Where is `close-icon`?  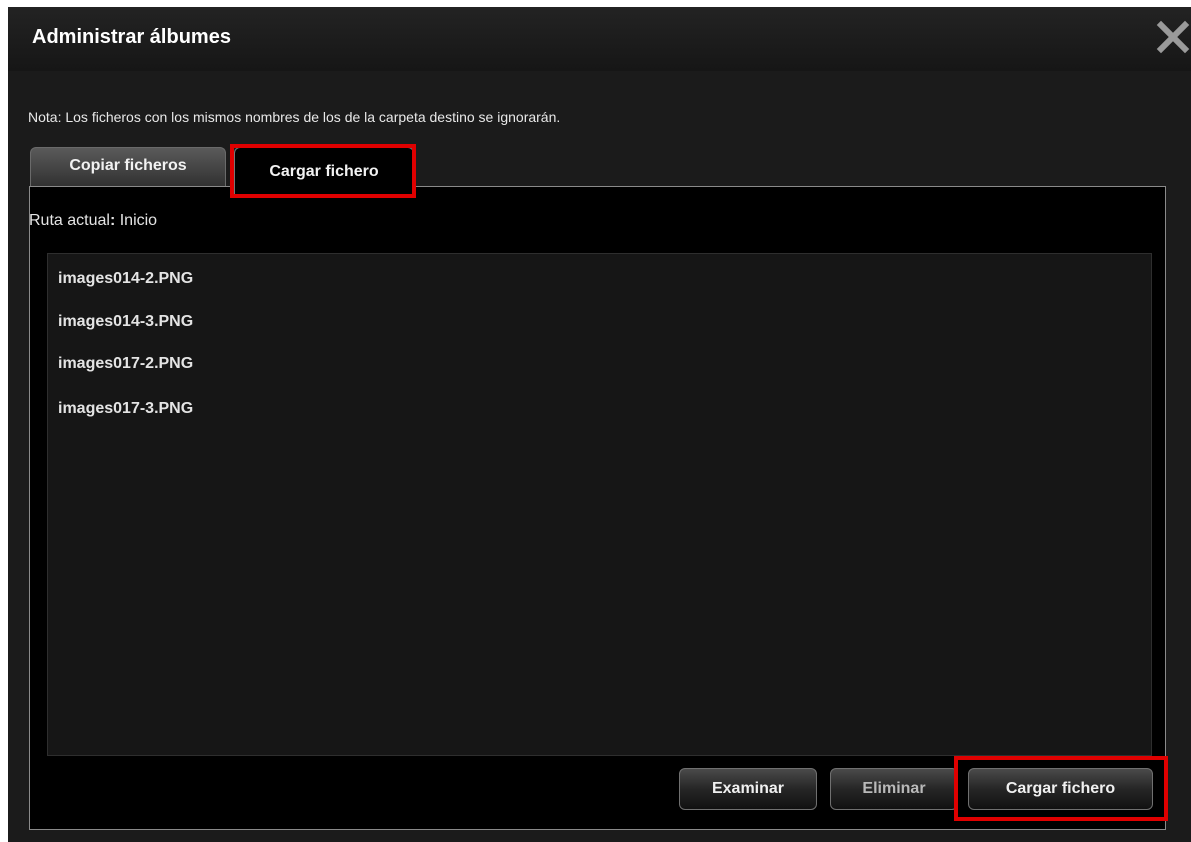 close-icon is located at coordinates (1173, 37).